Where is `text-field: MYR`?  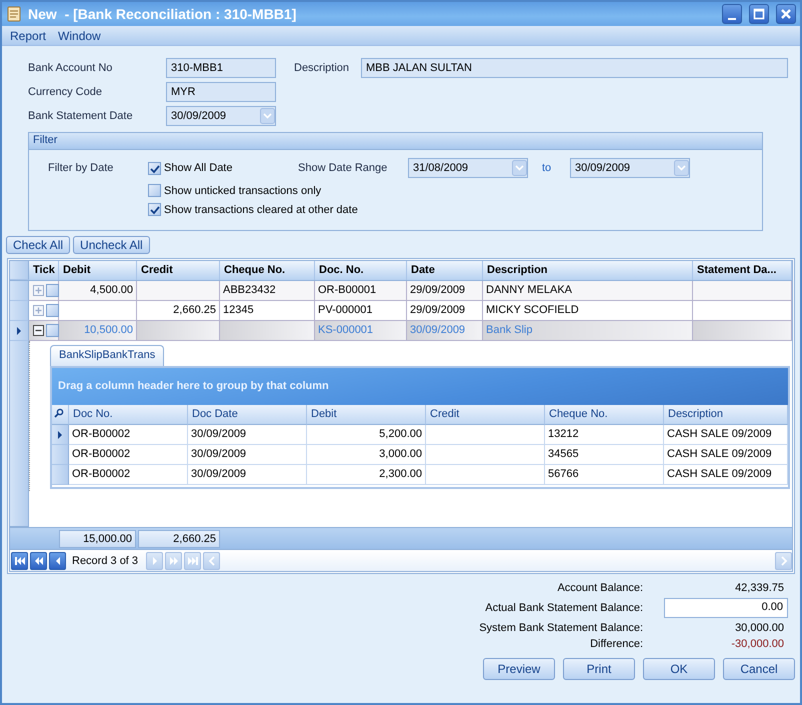
text-field: MYR is located at coordinates (221, 92).